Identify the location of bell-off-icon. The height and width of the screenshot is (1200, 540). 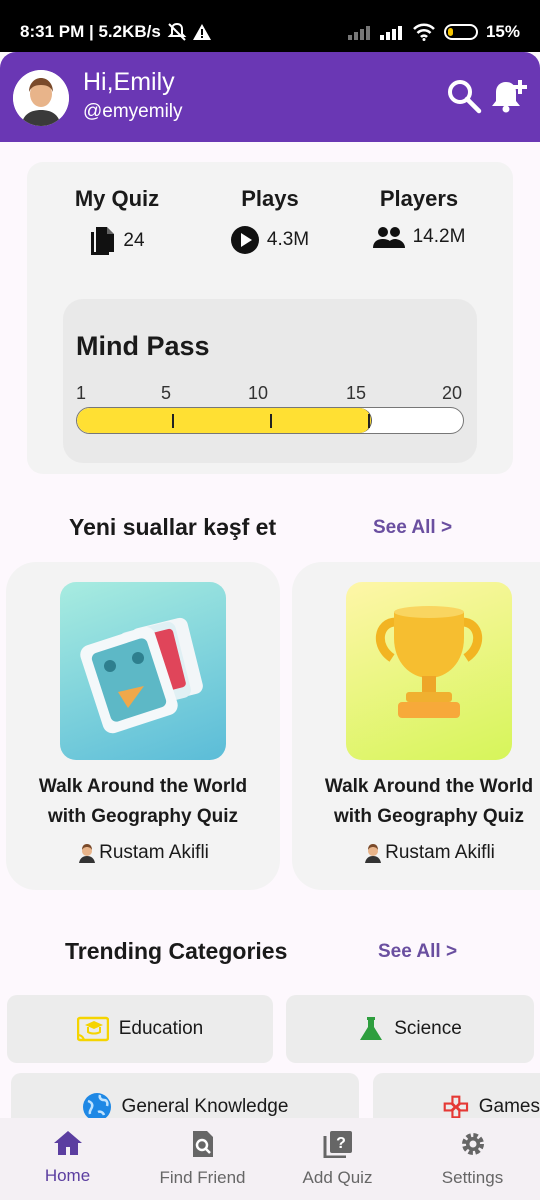
(177, 31).